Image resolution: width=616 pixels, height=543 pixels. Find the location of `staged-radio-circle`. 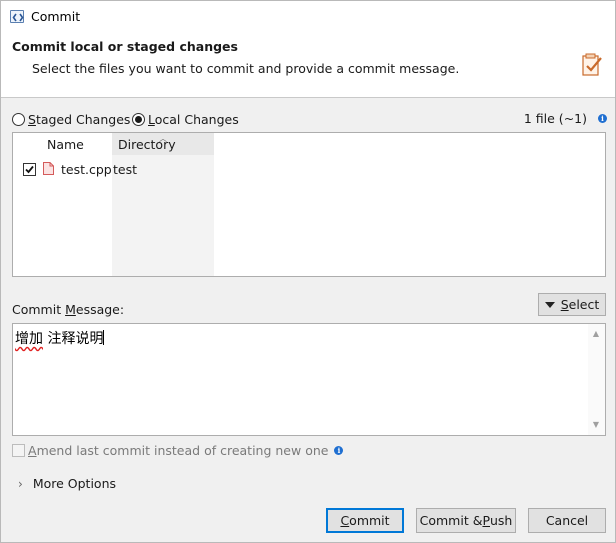

staged-radio-circle is located at coordinates (18, 119).